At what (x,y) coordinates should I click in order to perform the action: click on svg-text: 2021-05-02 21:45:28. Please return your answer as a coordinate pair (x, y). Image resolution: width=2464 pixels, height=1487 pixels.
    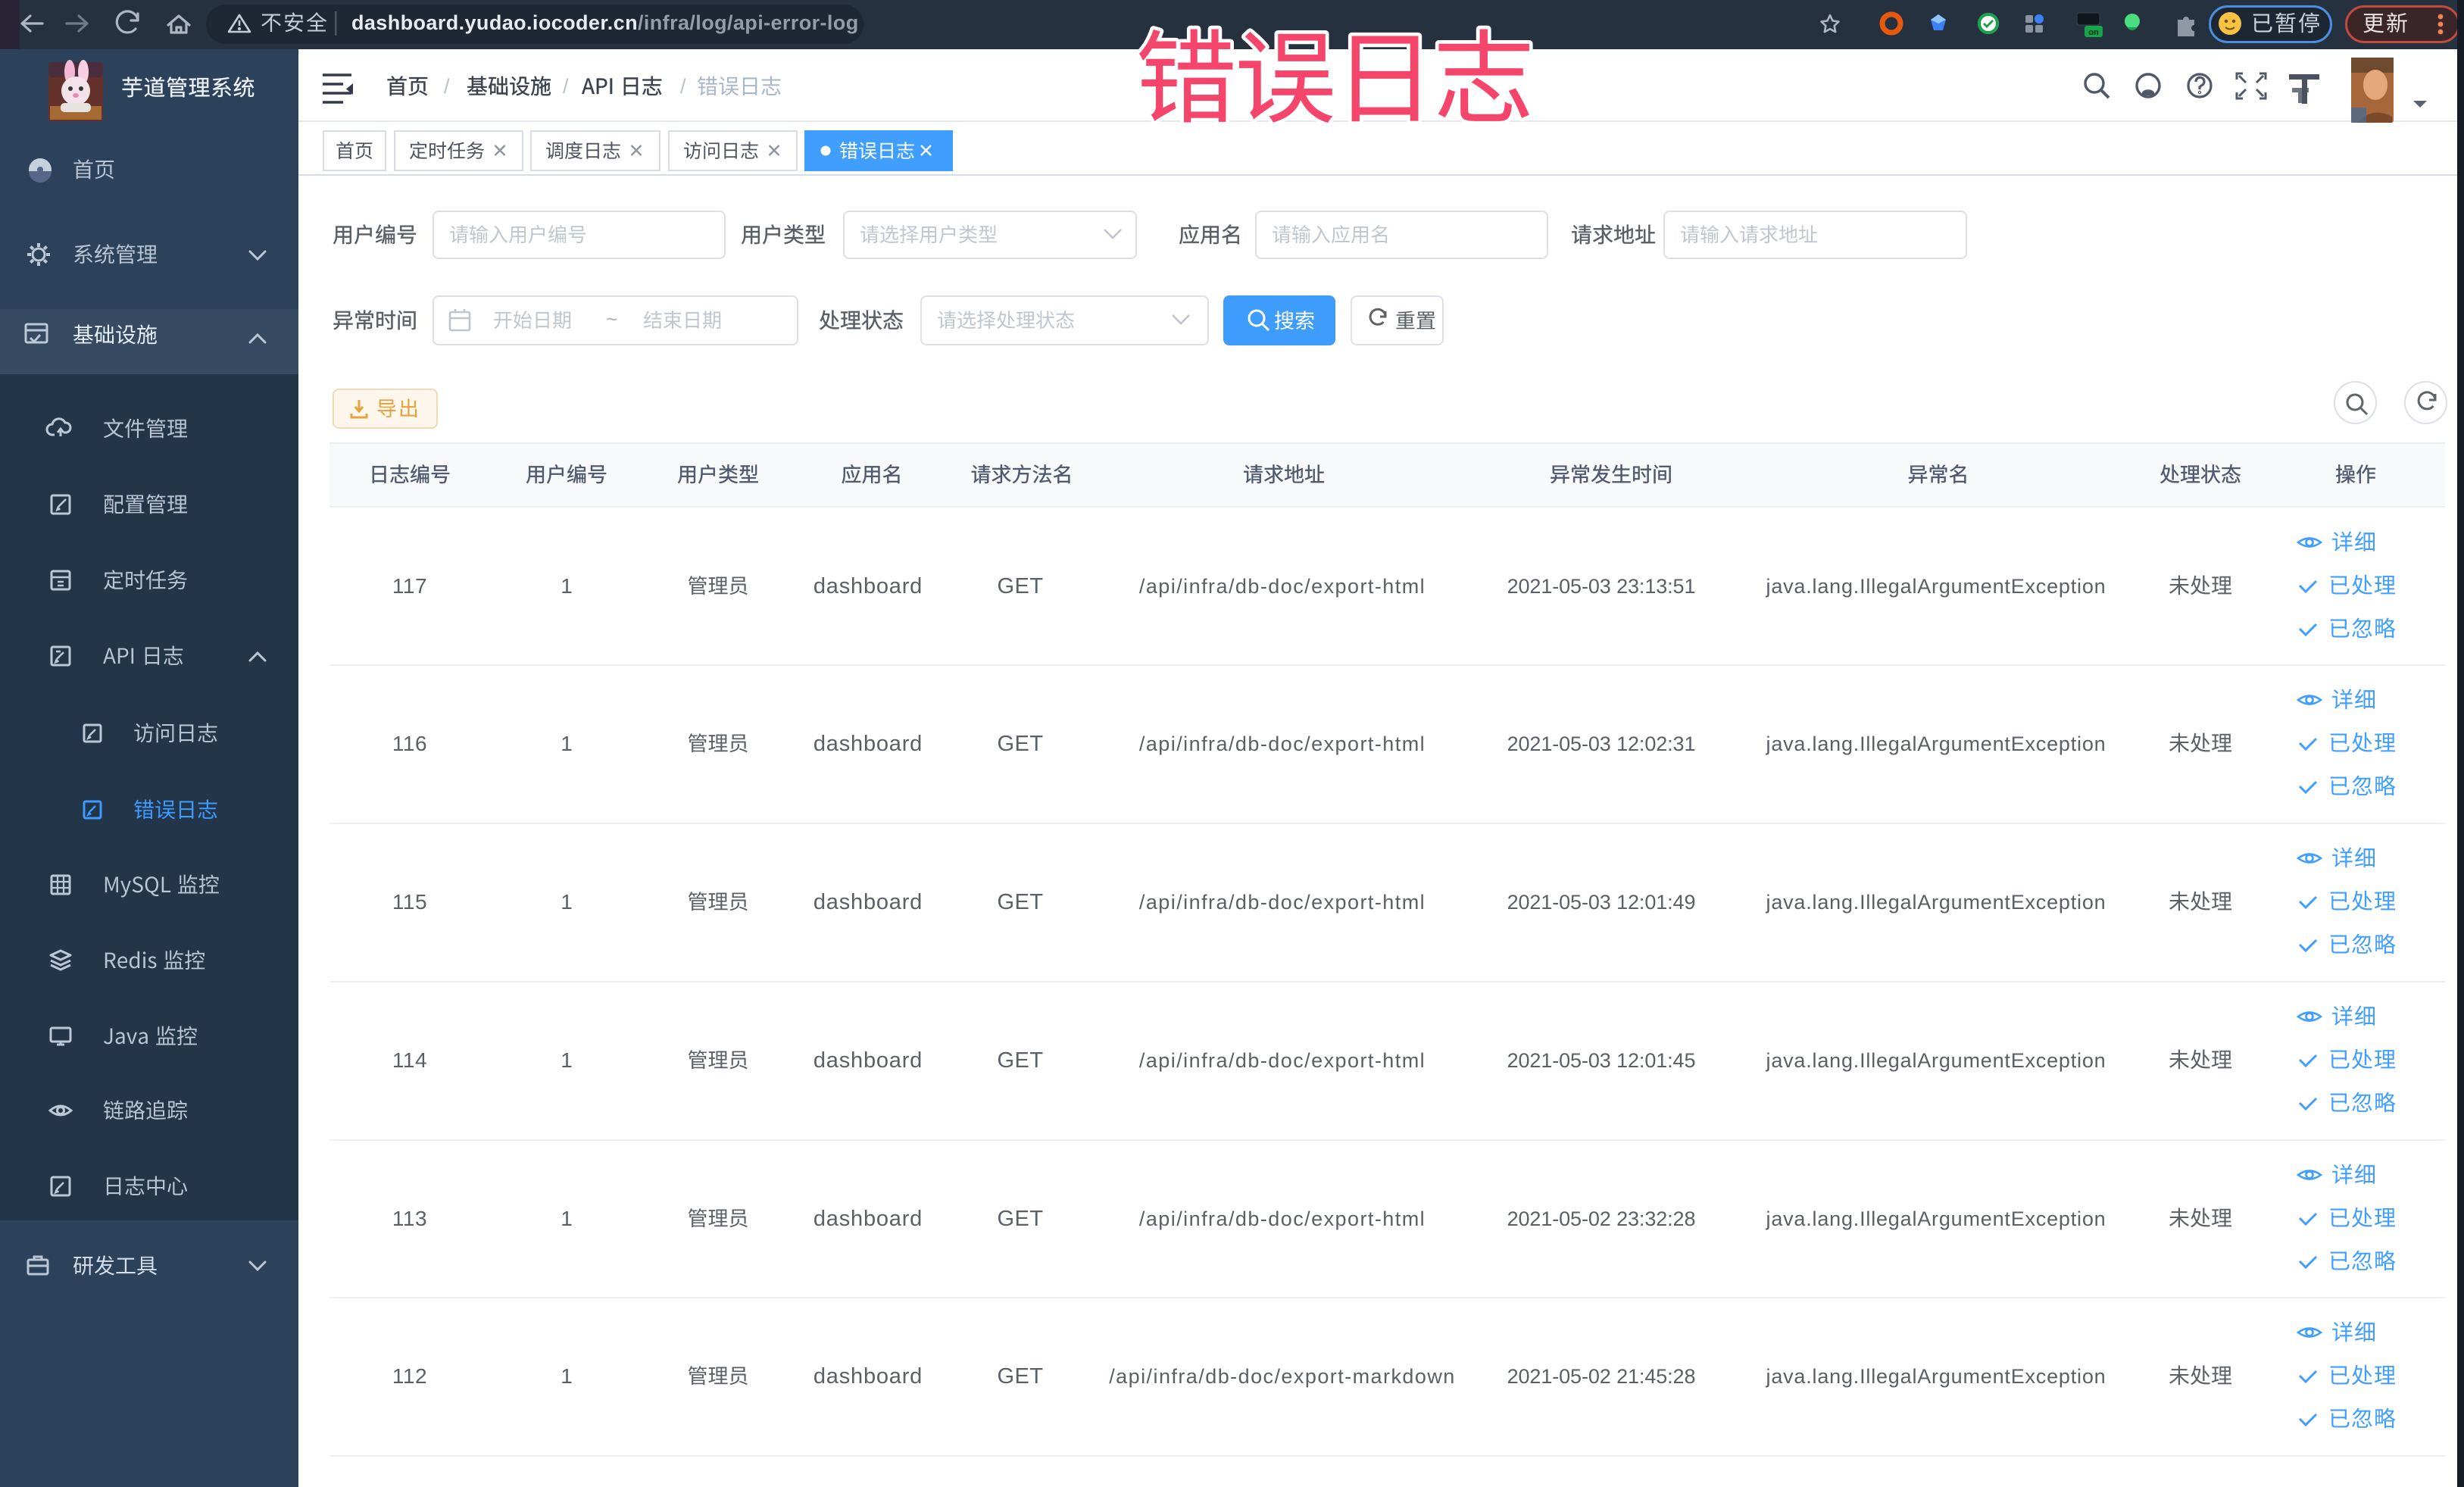
    Looking at the image, I should click on (1601, 1376).